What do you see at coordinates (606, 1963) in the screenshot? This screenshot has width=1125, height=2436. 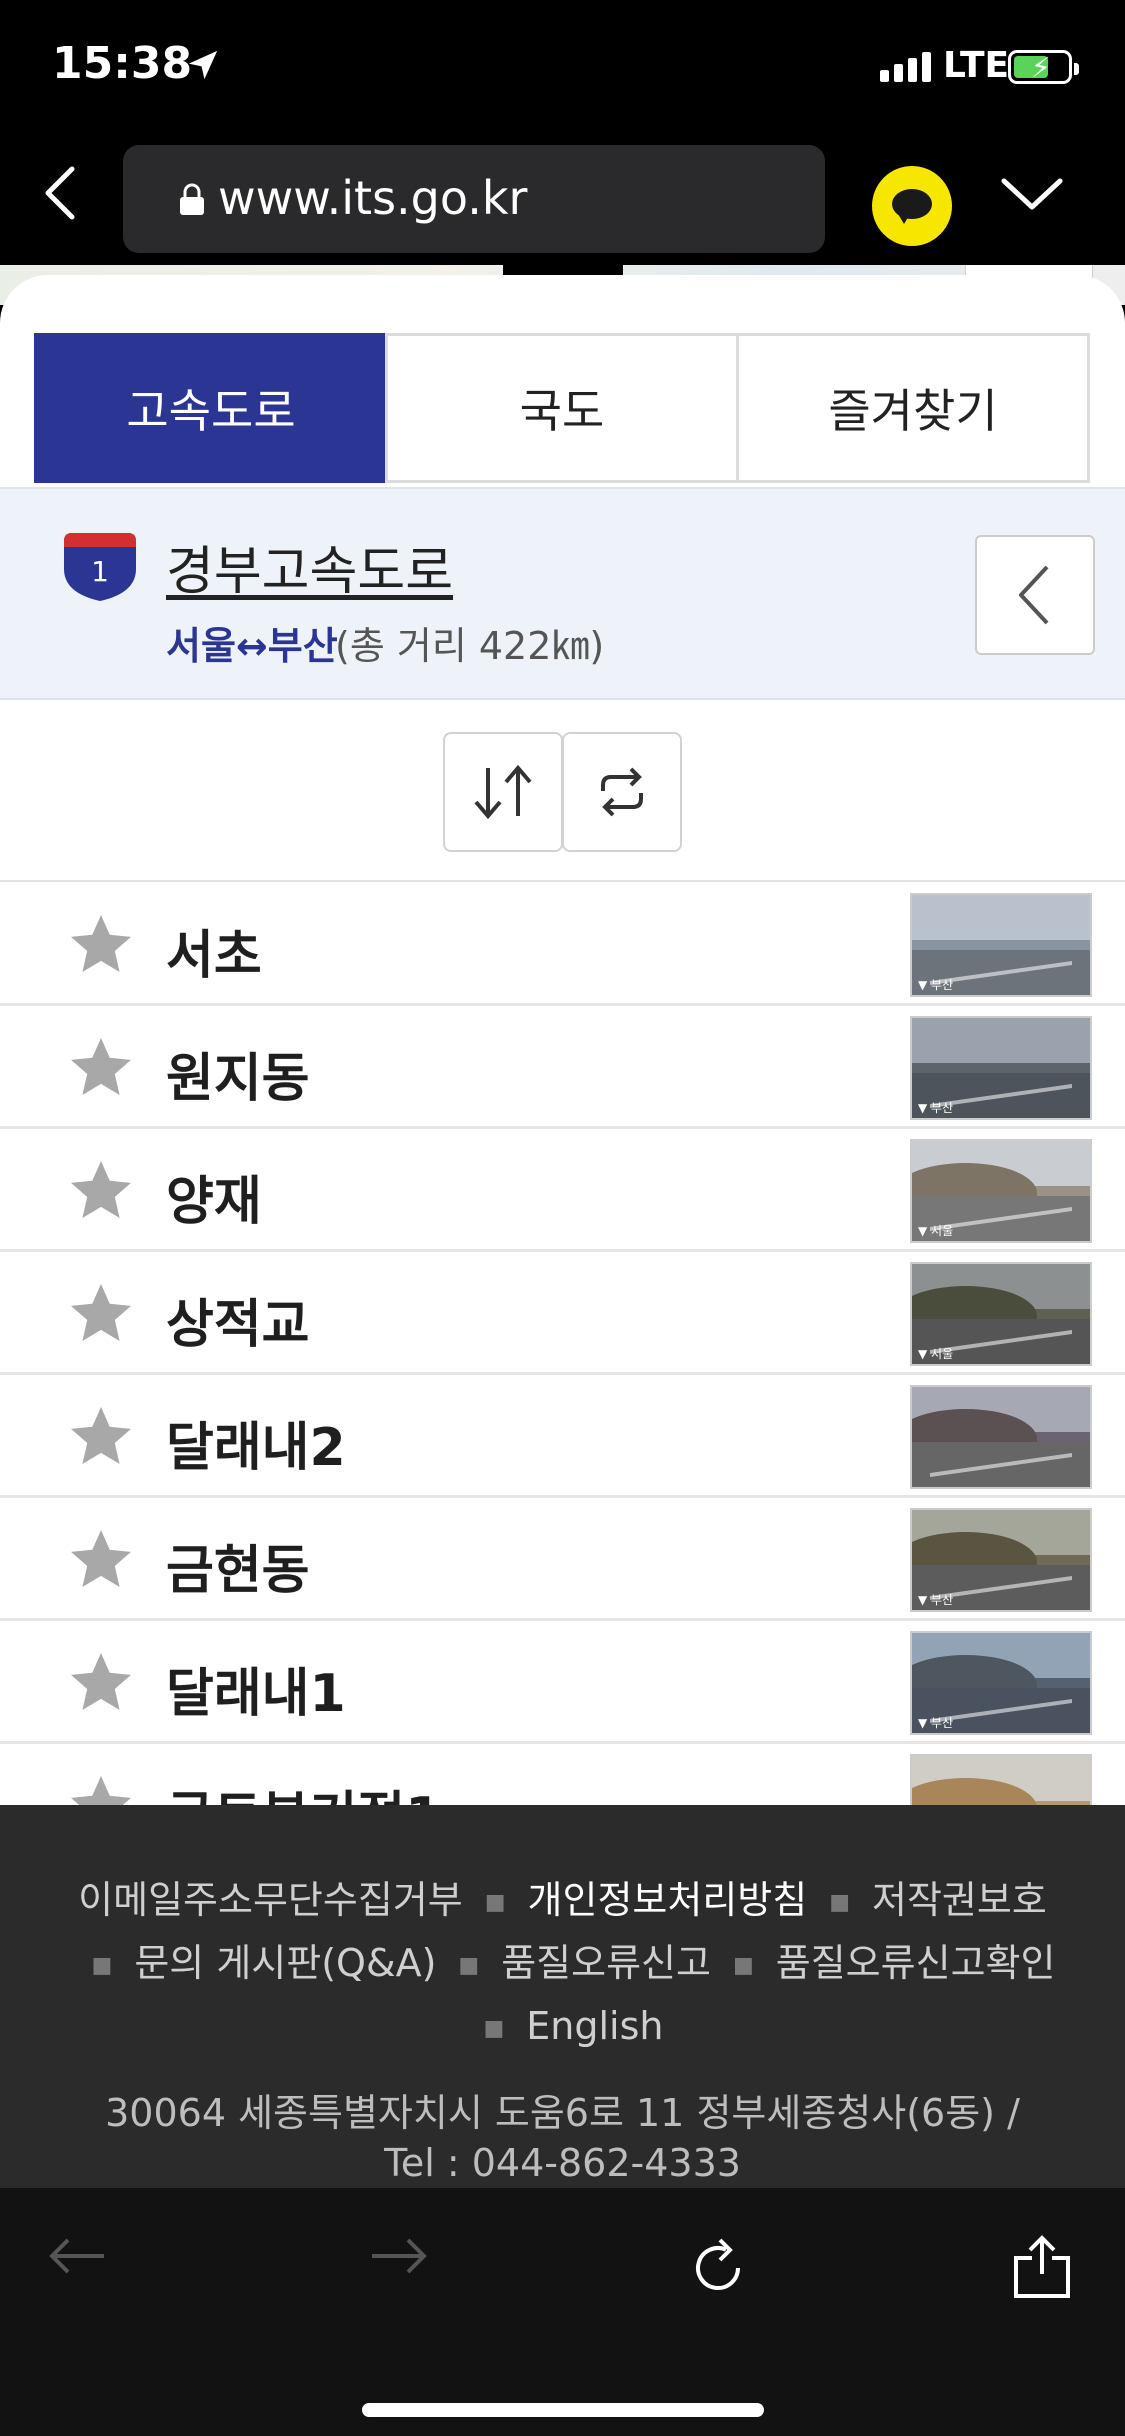 I see `footer-link-report-error: 품질오류신고` at bounding box center [606, 1963].